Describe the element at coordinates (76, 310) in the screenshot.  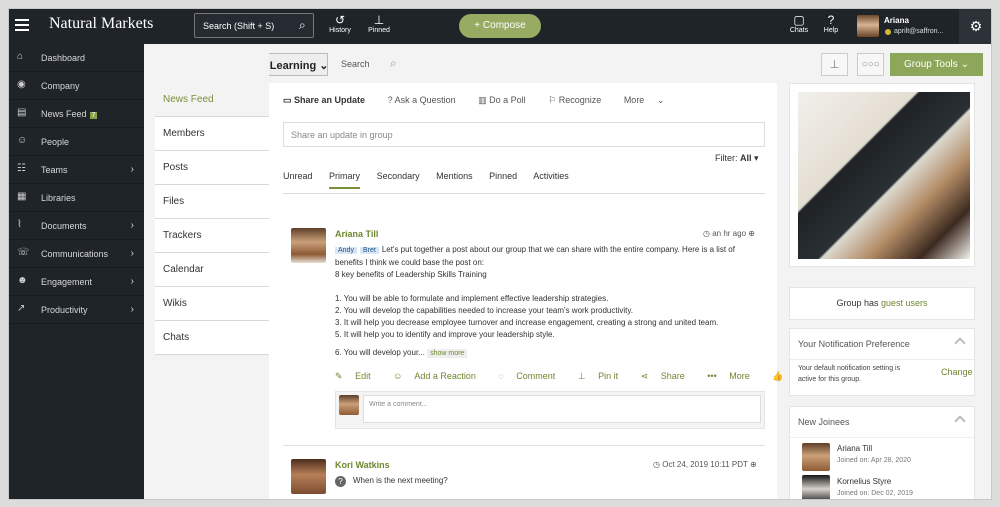
I see `sidebar-item-productivity: ↗ Productivity ›` at that location.